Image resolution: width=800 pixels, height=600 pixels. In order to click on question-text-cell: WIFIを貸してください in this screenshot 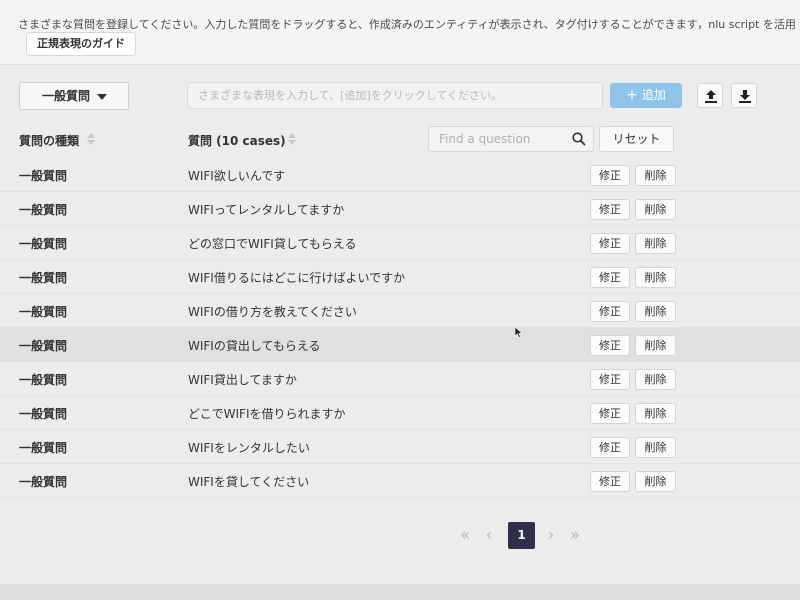, I will do `click(248, 481)`.